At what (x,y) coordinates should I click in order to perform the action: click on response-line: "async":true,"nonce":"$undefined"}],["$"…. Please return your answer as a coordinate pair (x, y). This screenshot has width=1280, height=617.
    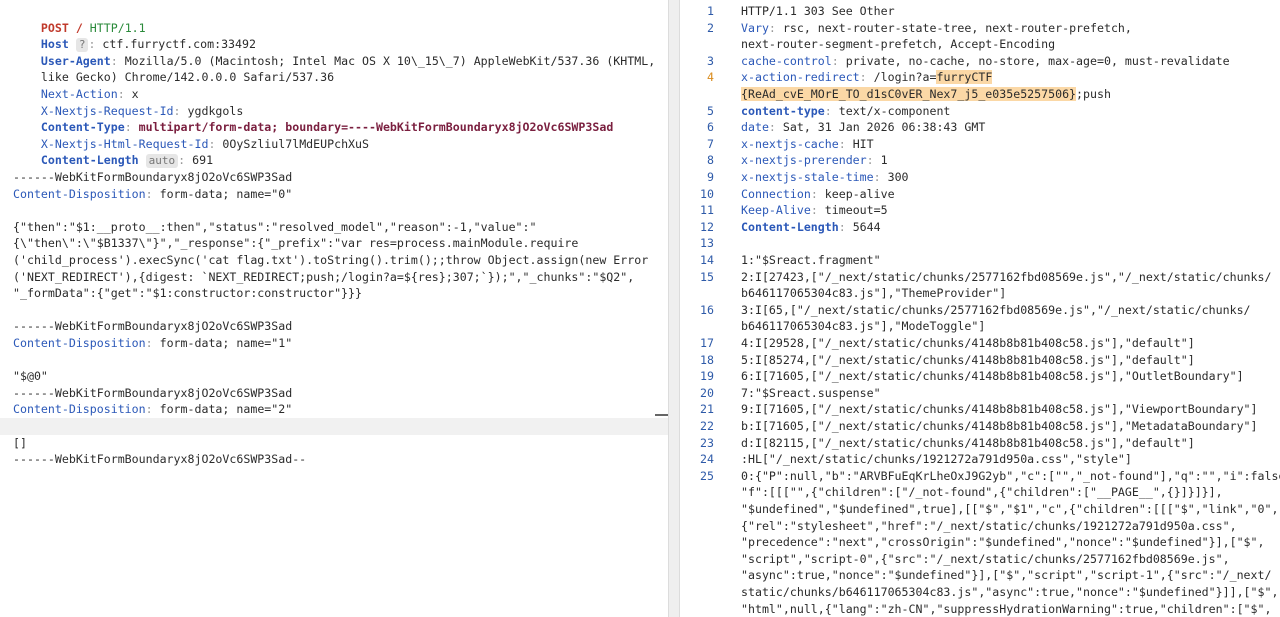
    Looking at the image, I should click on (980, 575).